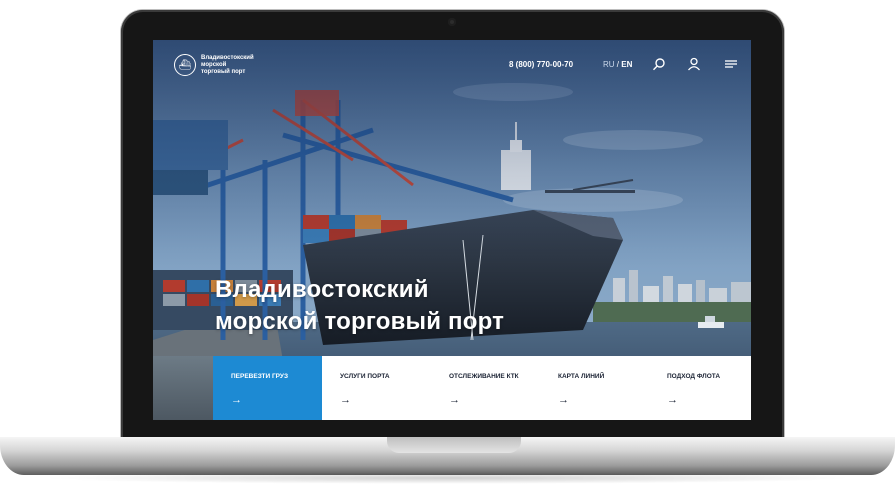 This screenshot has width=895, height=488. I want to click on laptop-shadow, so click(447, 478).